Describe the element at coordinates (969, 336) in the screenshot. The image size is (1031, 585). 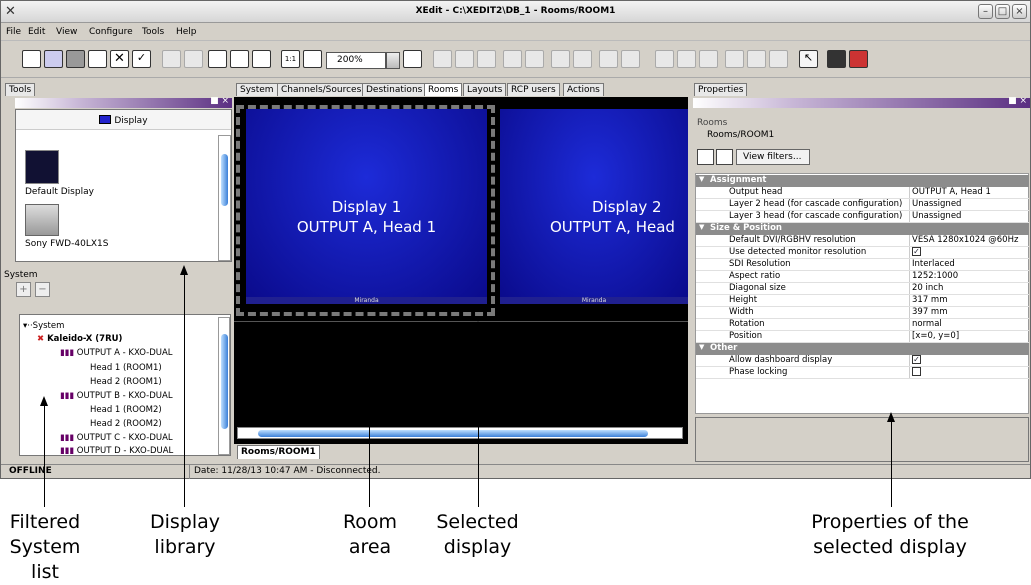
I see `property-value: [x=0, y=0]` at that location.